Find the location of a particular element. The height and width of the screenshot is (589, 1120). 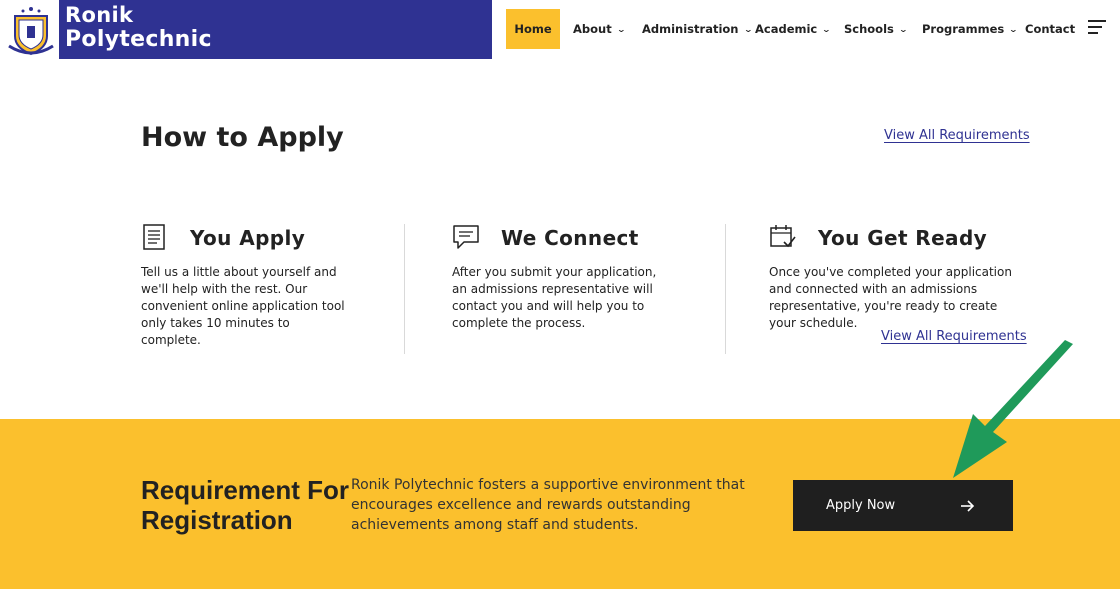

nav-administration-label: Administration is located at coordinates (690, 29).